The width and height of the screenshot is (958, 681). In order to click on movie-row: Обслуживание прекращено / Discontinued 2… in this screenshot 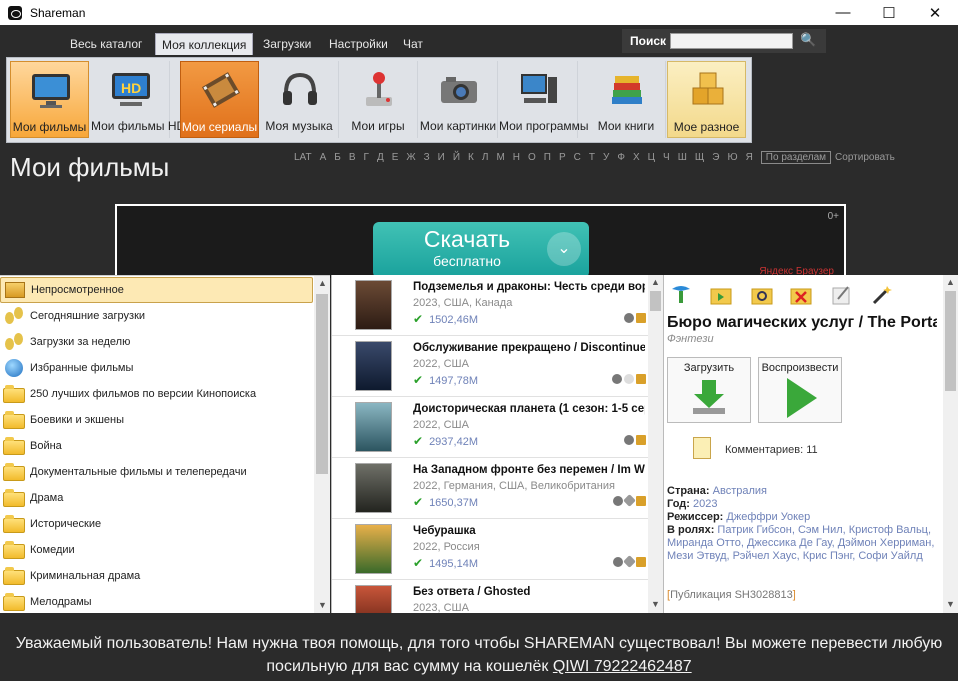, I will do `click(490, 366)`.